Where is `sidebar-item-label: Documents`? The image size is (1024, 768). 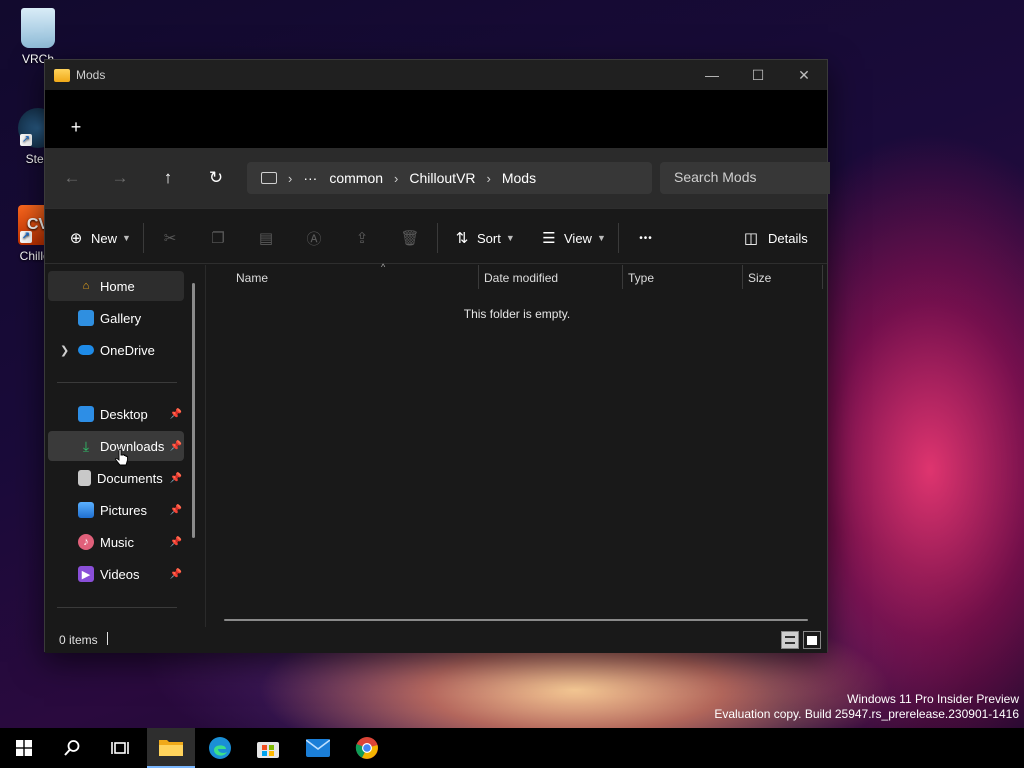 sidebar-item-label: Documents is located at coordinates (130, 478).